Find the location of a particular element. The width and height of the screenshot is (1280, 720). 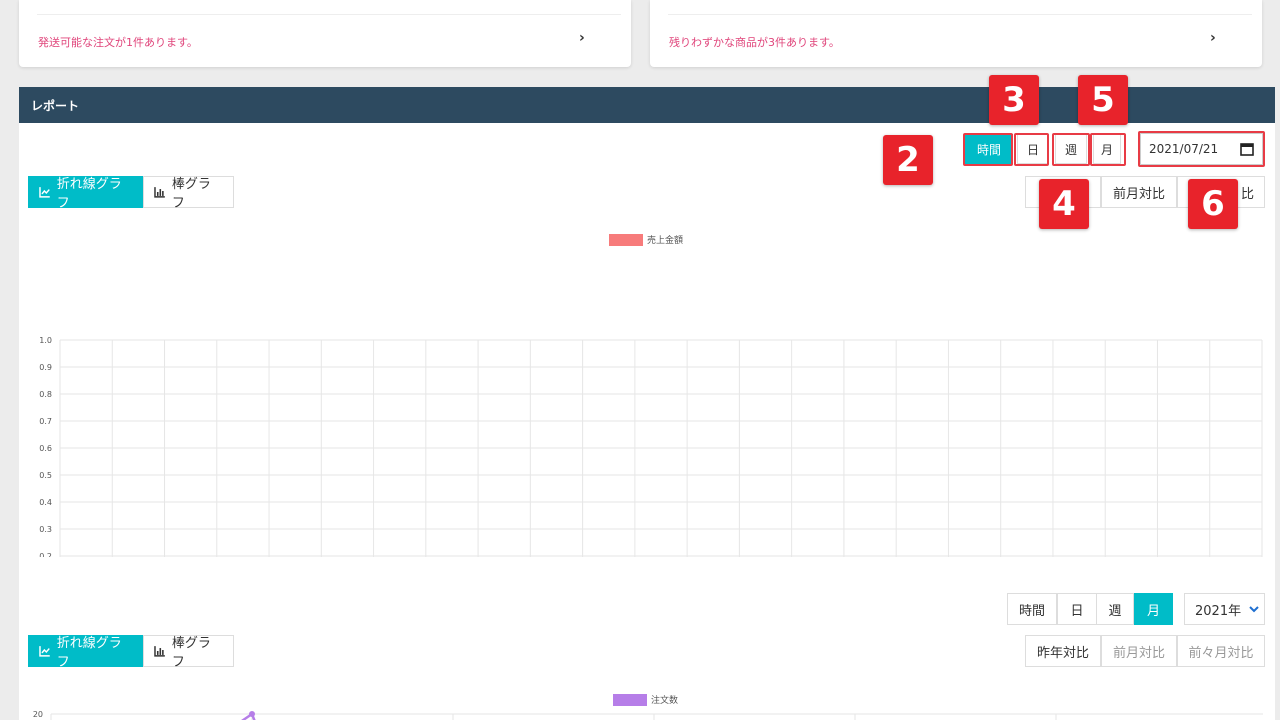

y-tick-label: 0.3 is located at coordinates (45, 529).